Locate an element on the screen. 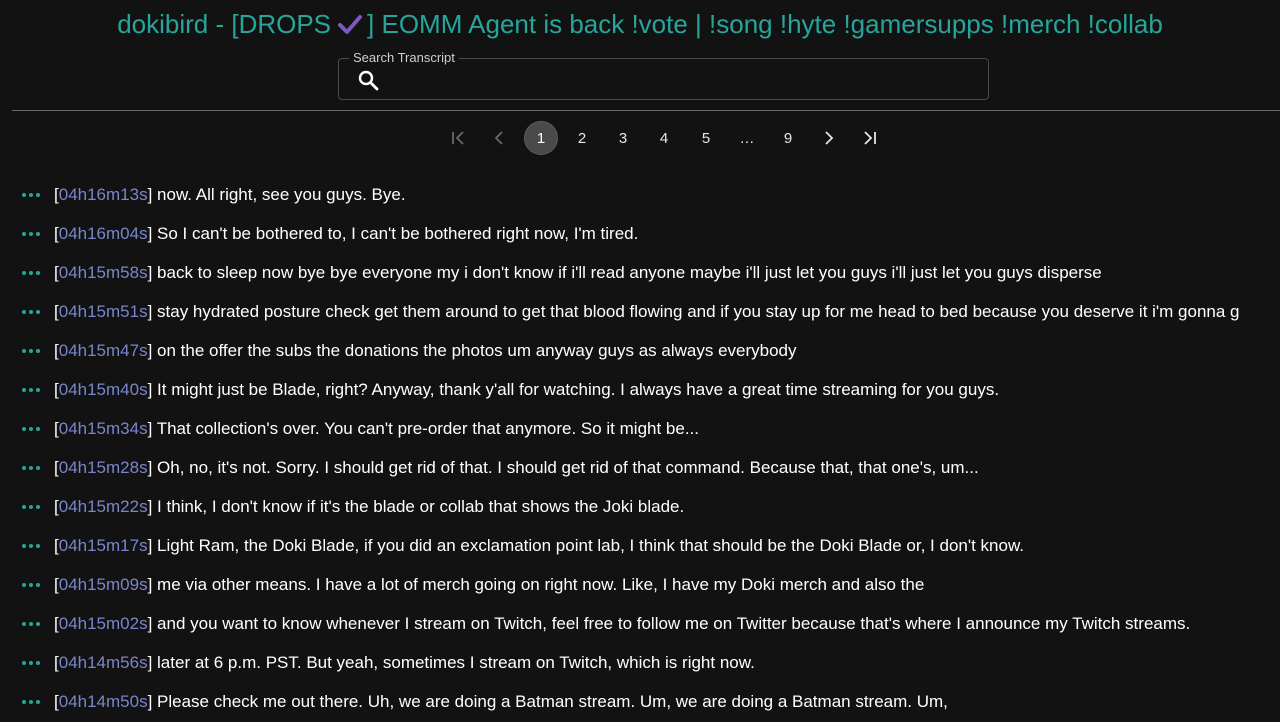 Image resolution: width=1280 pixels, height=722 pixels. timestamp-link: 04h16m04s is located at coordinates (103, 233).